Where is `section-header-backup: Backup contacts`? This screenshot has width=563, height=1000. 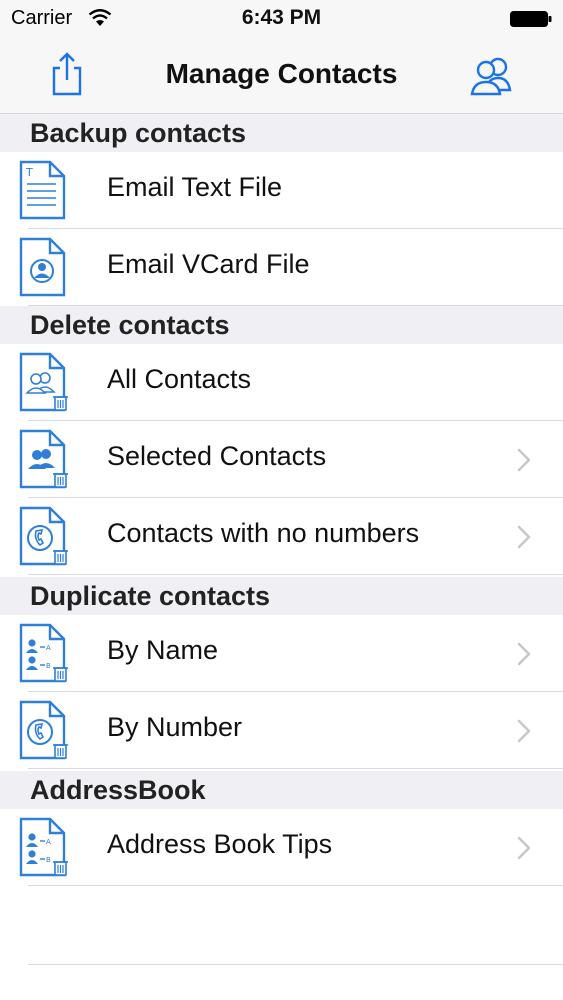
section-header-backup: Backup contacts is located at coordinates (281, 133).